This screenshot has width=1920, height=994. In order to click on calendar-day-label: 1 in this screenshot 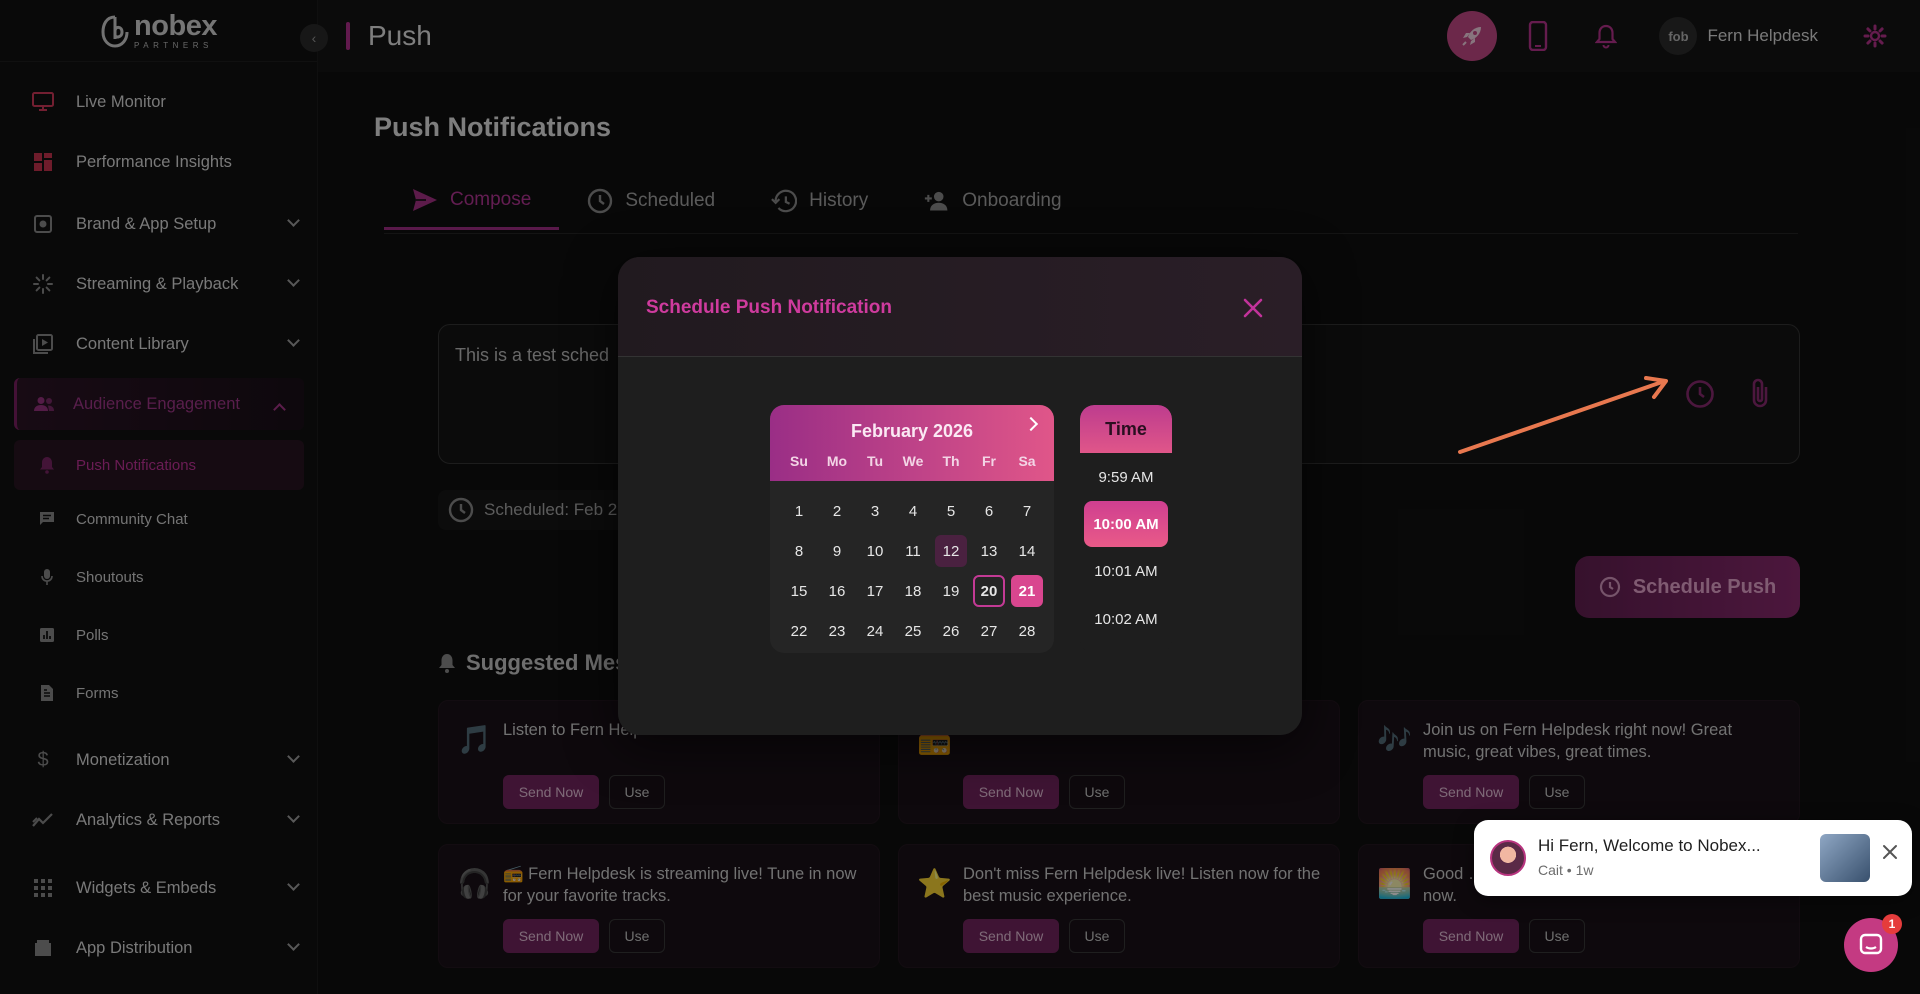, I will do `click(799, 511)`.